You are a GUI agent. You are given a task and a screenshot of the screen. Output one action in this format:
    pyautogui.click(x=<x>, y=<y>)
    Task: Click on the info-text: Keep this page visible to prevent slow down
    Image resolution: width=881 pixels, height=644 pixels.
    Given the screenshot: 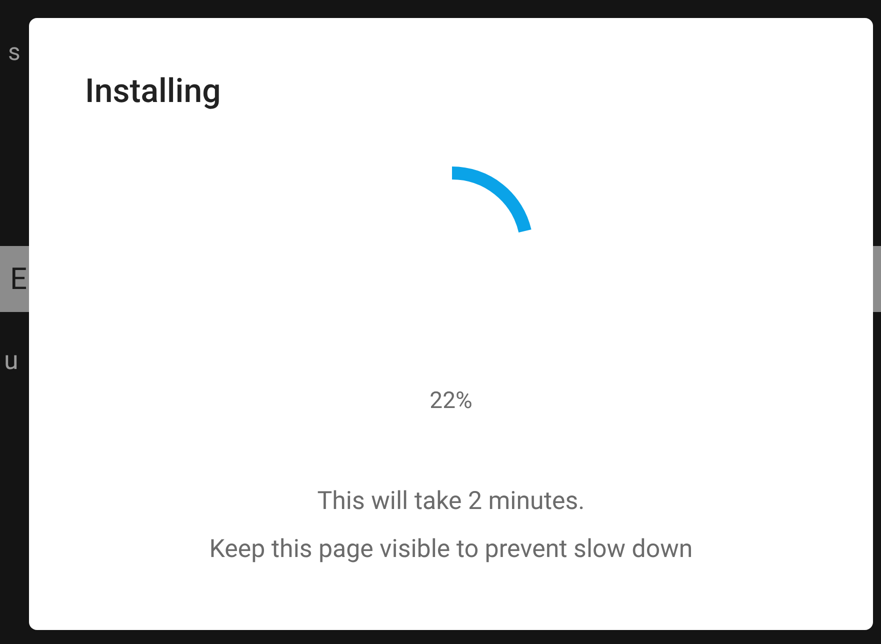 What is the action you would take?
    pyautogui.click(x=451, y=550)
    